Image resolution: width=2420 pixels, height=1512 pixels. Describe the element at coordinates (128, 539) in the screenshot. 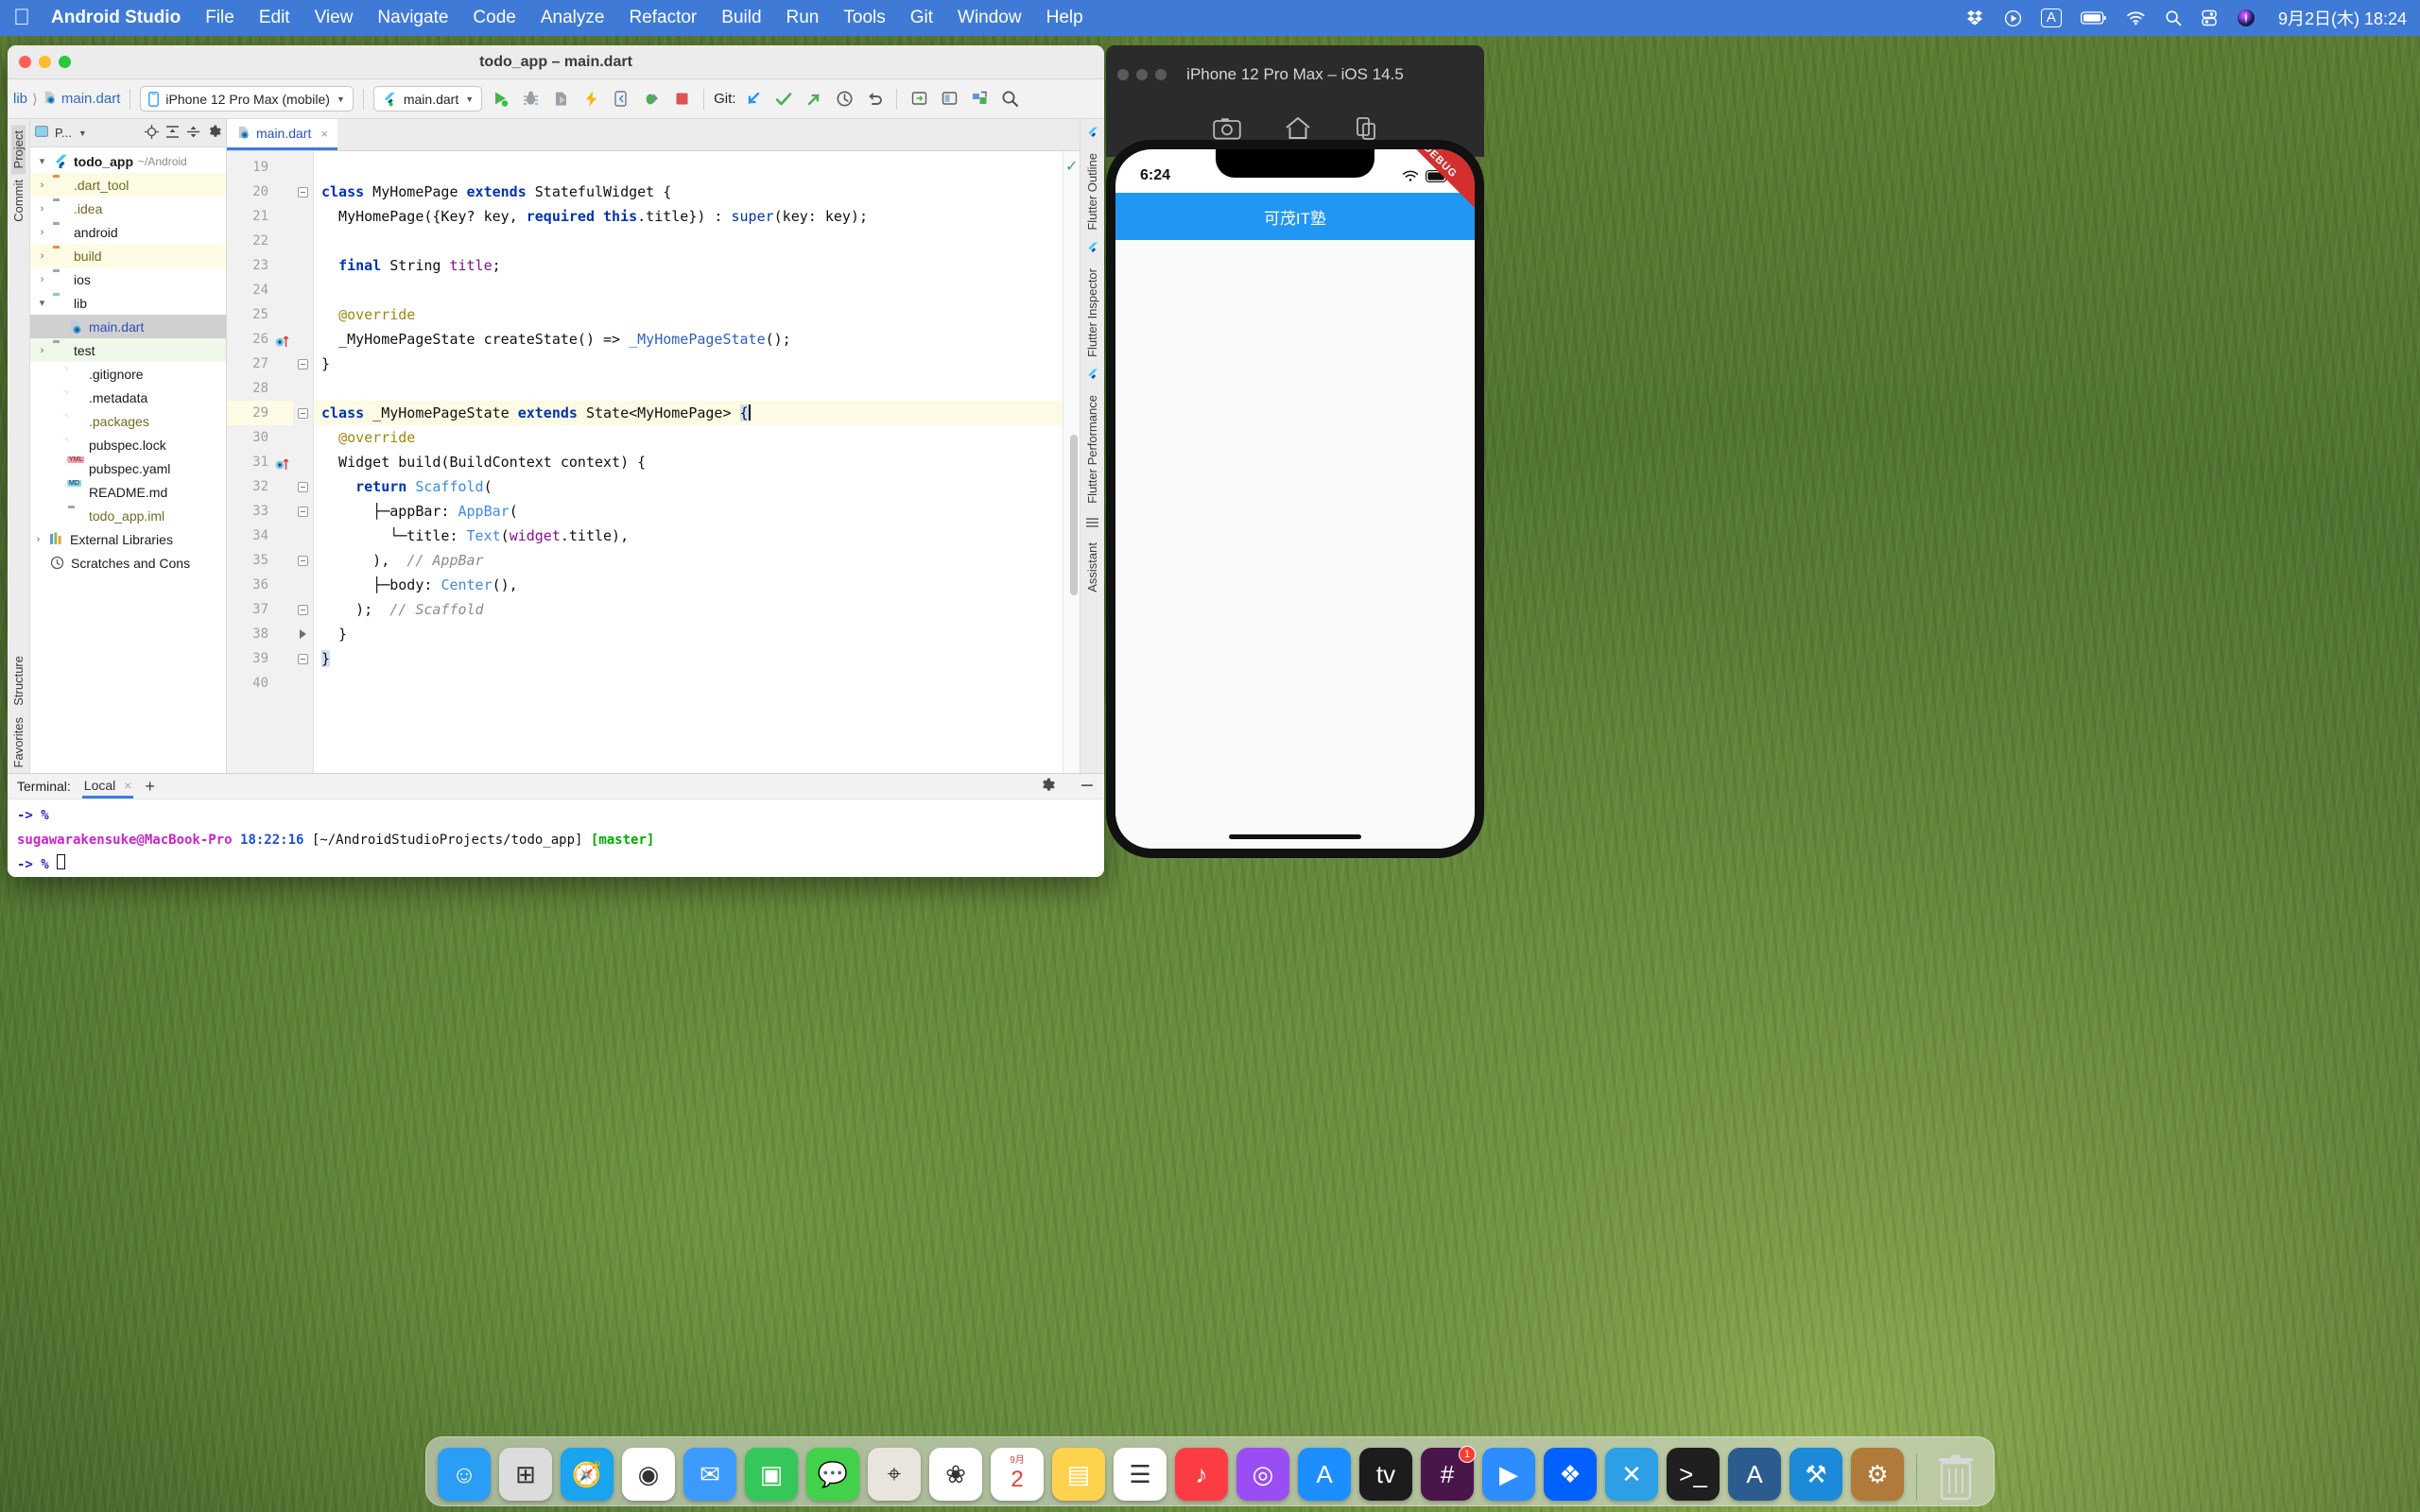

I see `tree-row-external-libraries: › External Libraries` at that location.